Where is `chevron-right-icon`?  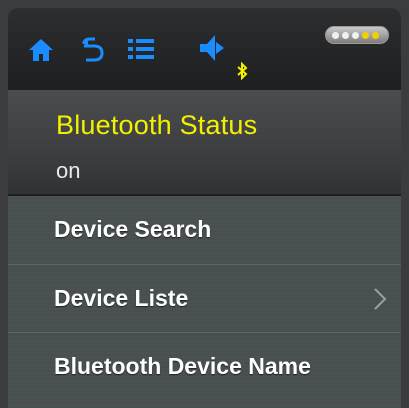 chevron-right-icon is located at coordinates (380, 299).